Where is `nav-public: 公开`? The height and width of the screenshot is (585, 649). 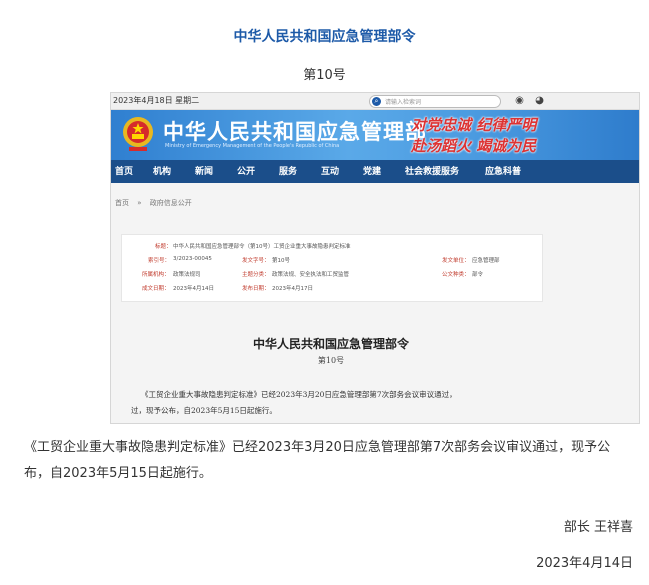
nav-public: 公开 is located at coordinates (246, 170).